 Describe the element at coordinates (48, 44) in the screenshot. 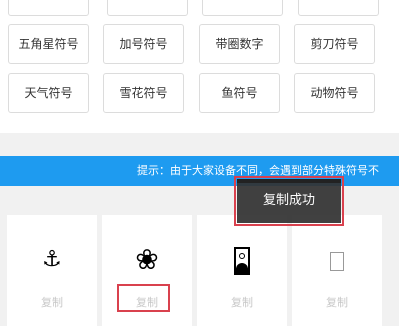

I see `category-button-star: 五角星符号` at that location.